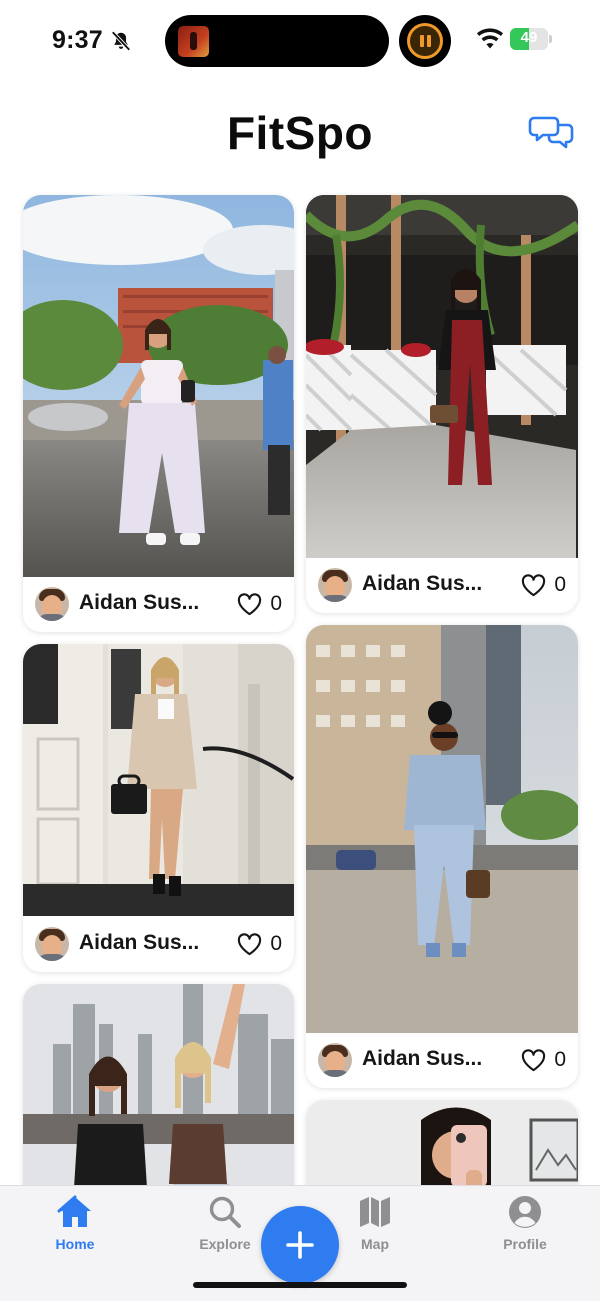 The image size is (600, 1301). I want to click on timer-live-activity, so click(425, 41).